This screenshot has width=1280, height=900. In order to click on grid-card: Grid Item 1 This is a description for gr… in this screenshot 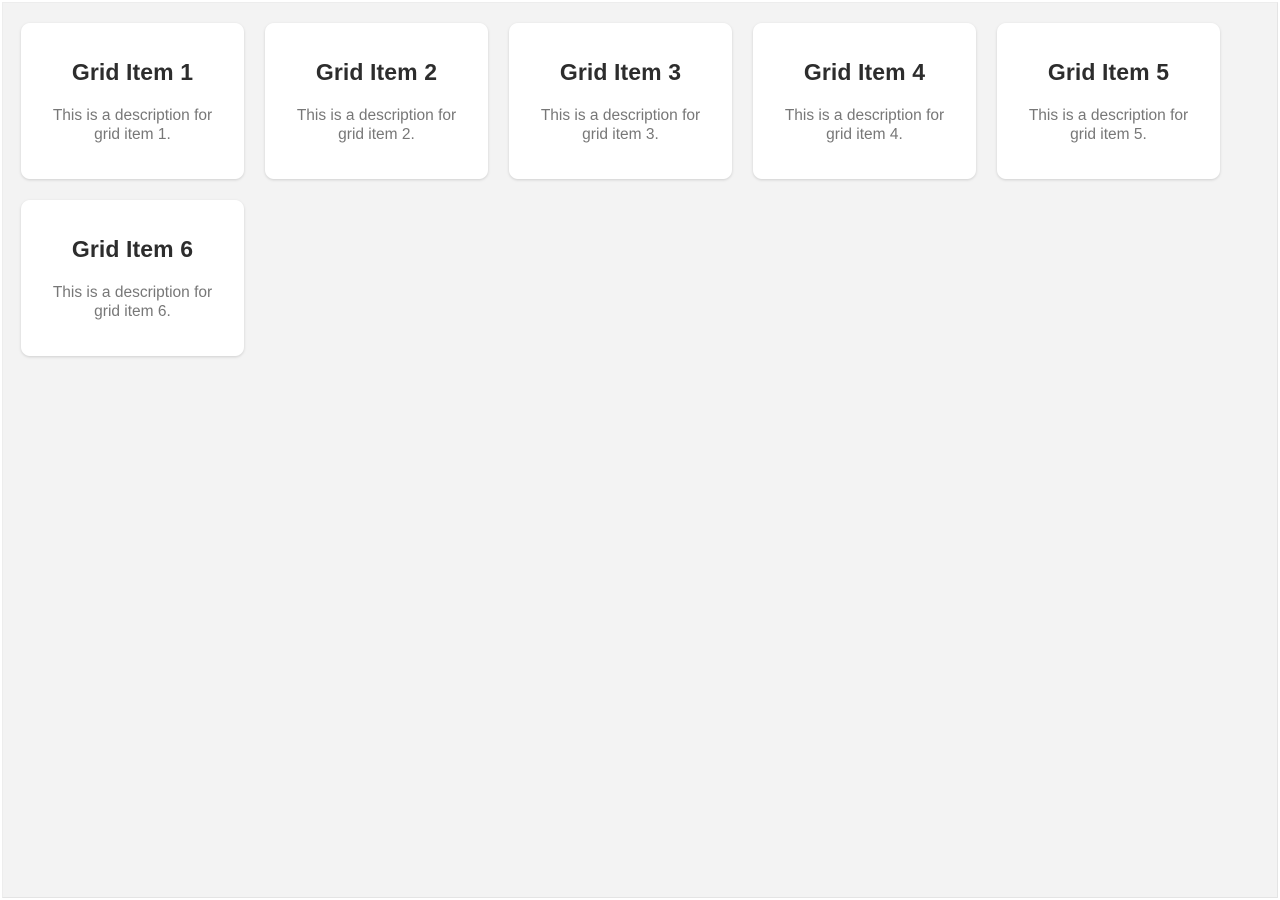, I will do `click(132, 101)`.